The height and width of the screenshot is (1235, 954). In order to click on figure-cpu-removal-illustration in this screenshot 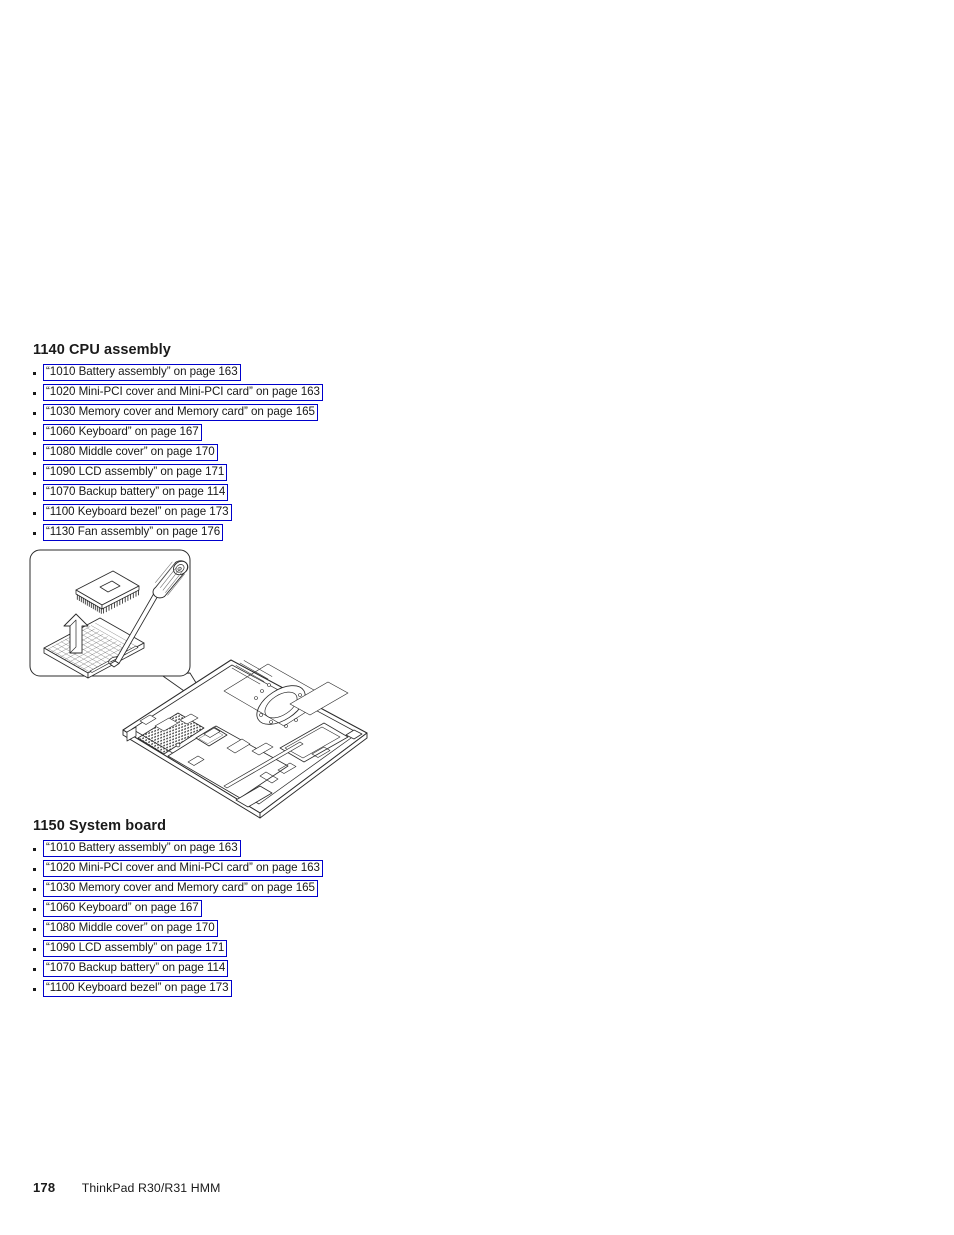, I will do `click(208, 685)`.